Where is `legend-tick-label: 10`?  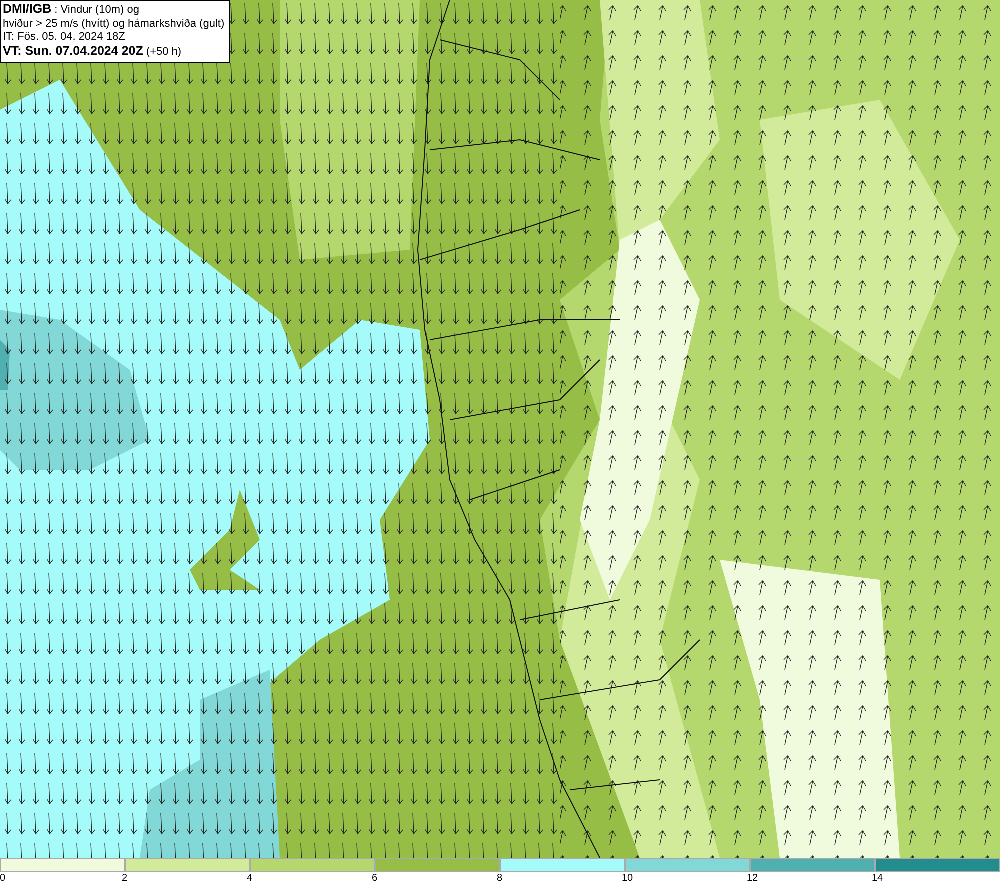 legend-tick-label: 10 is located at coordinates (628, 878).